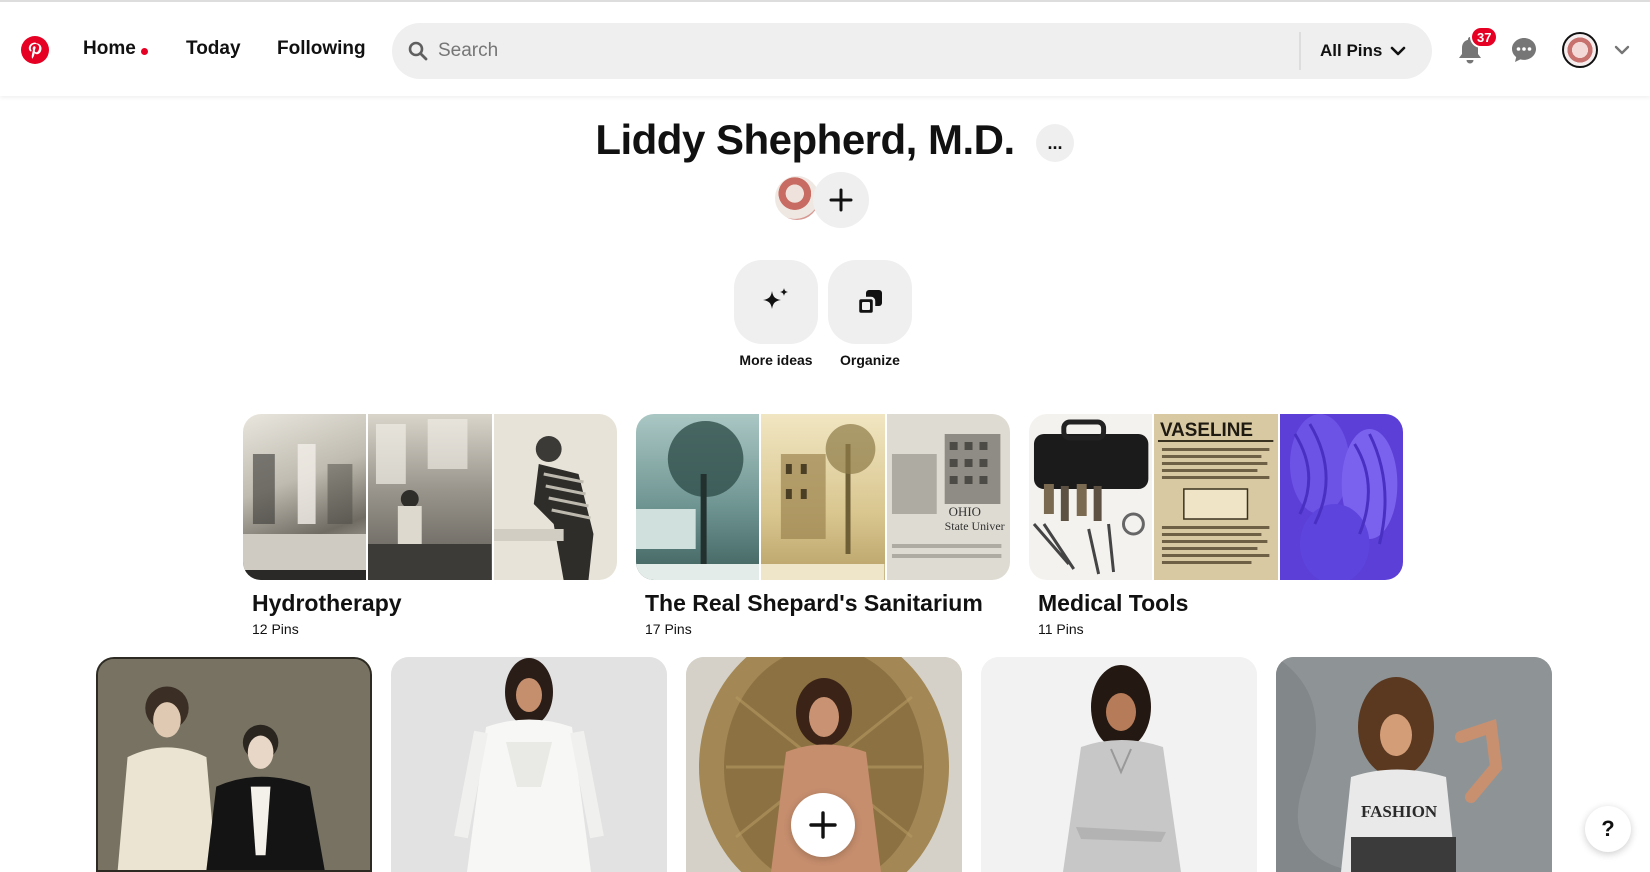  I want to click on cover-ohio-text: OHIO, so click(964, 511).